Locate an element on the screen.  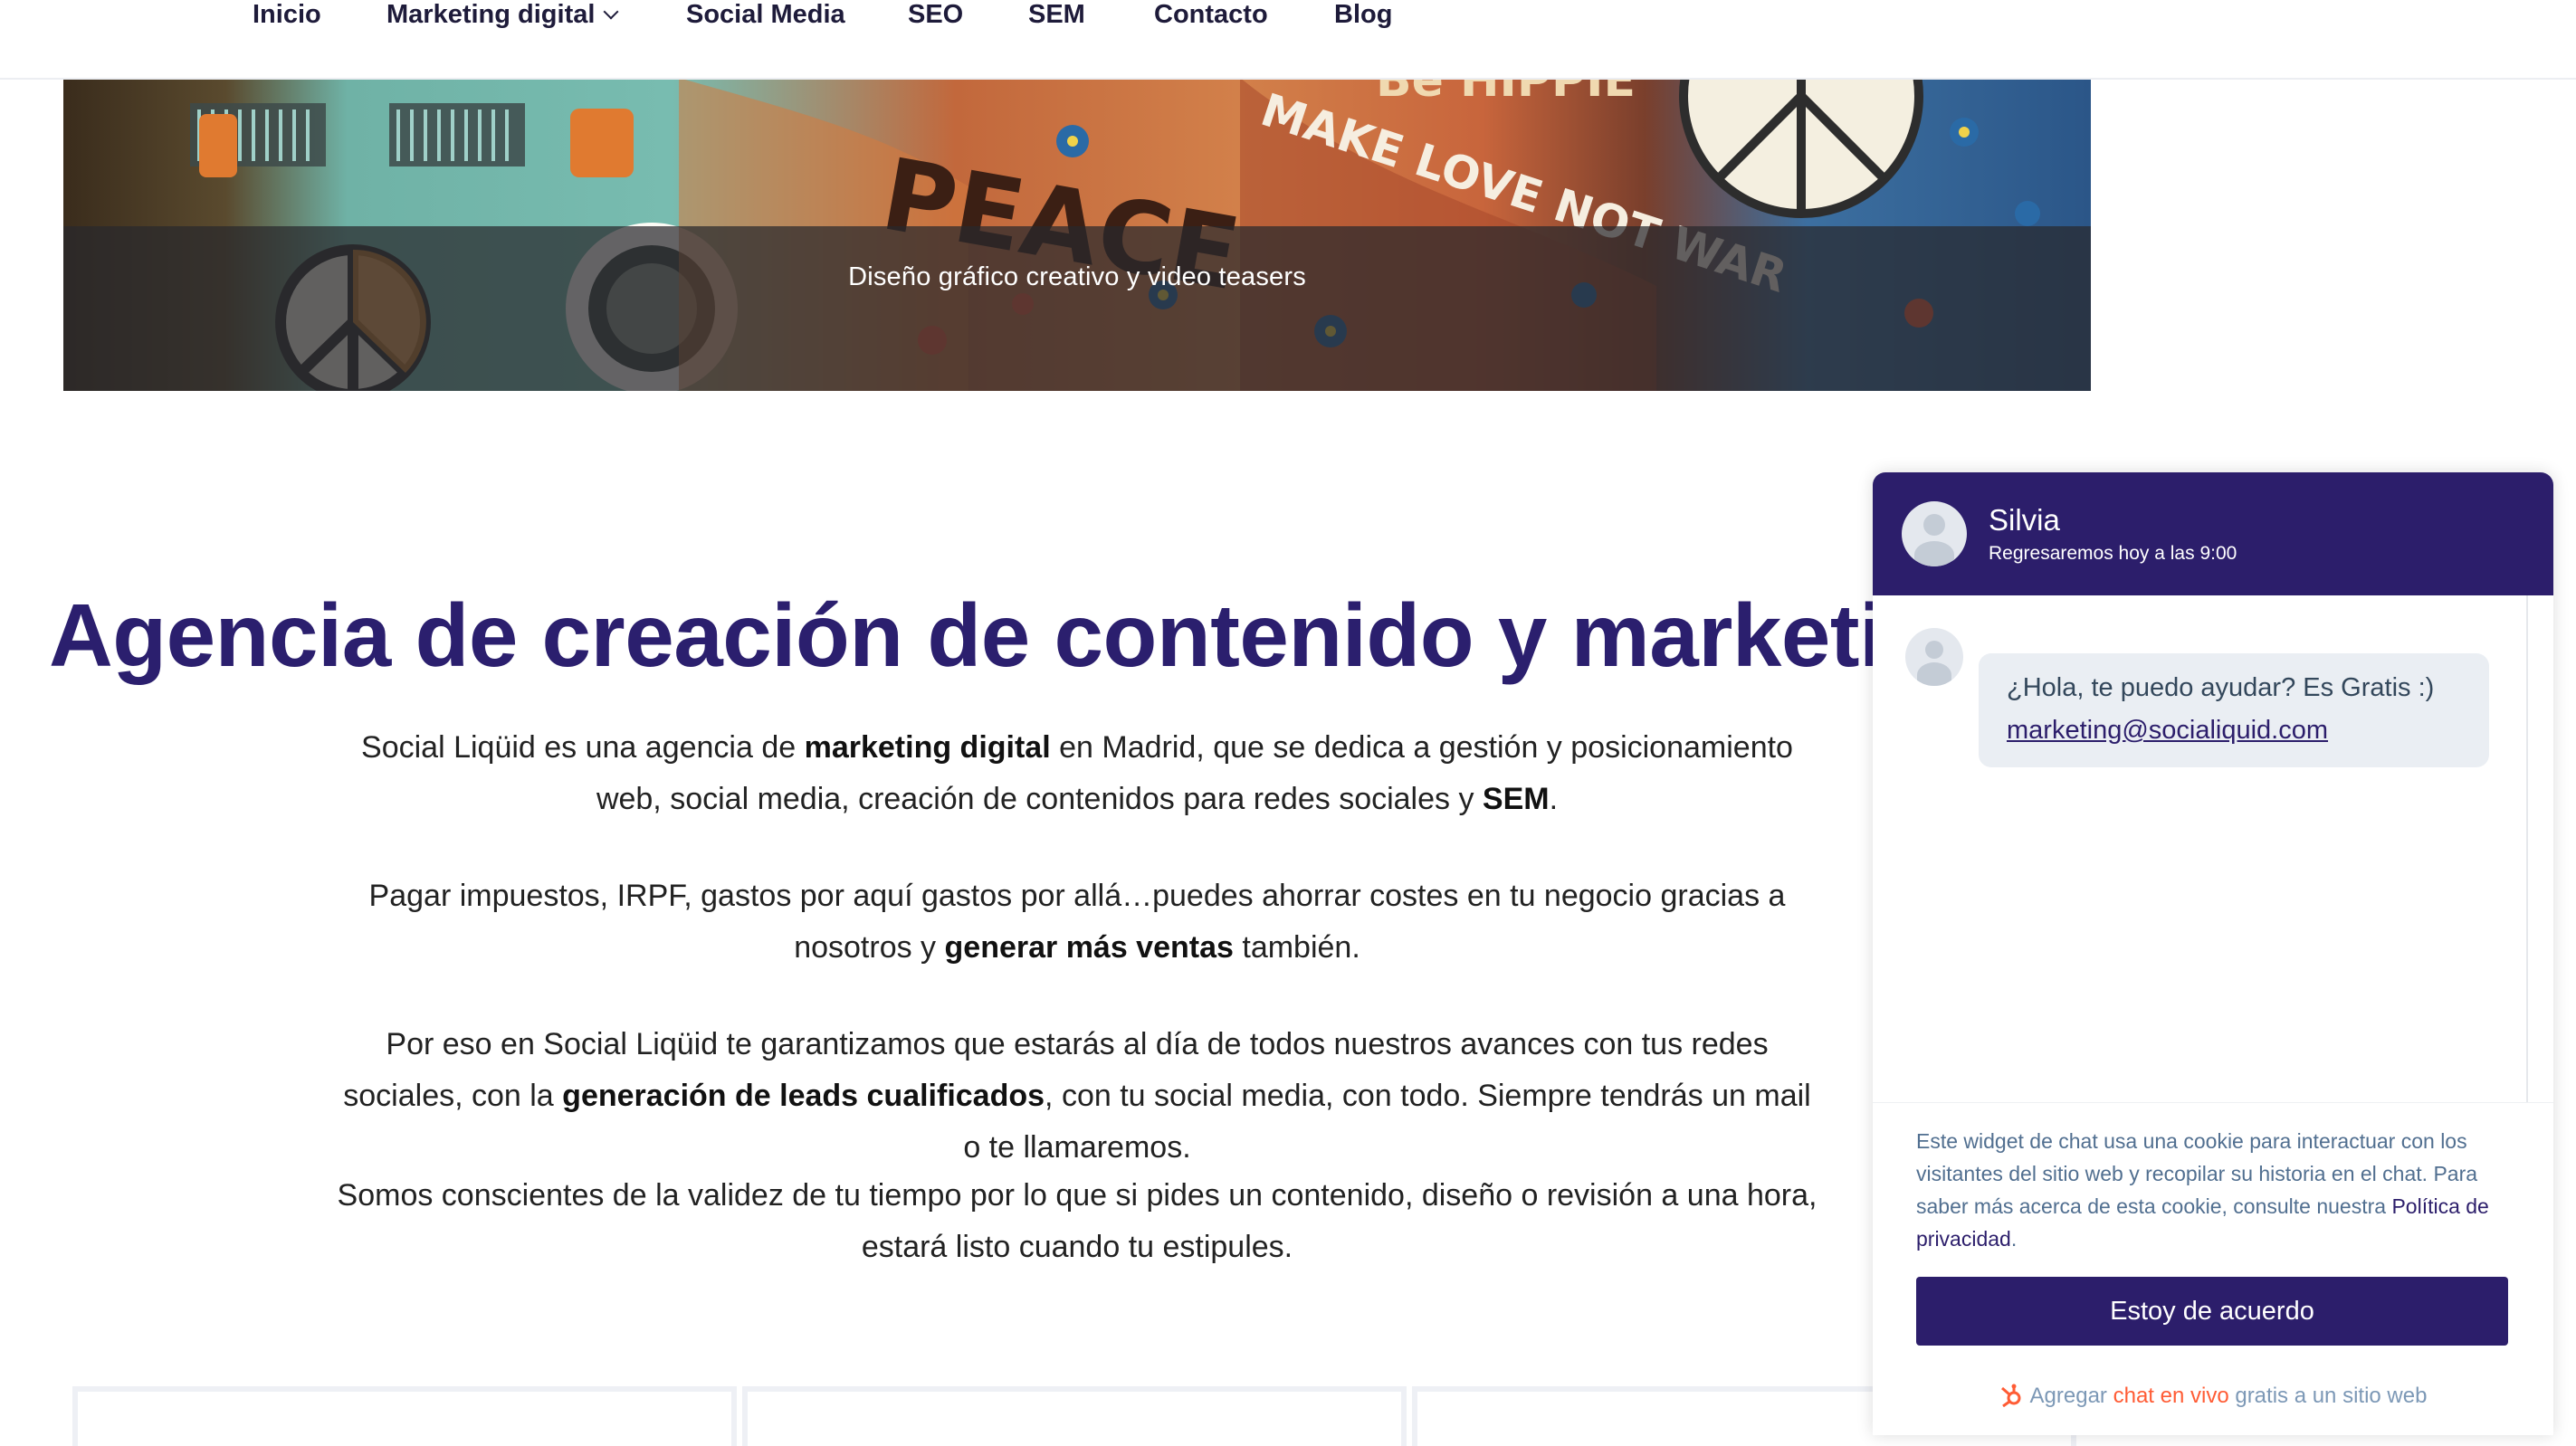
agree-button: Estoy de acuerdo is located at coordinates (2212, 1312).